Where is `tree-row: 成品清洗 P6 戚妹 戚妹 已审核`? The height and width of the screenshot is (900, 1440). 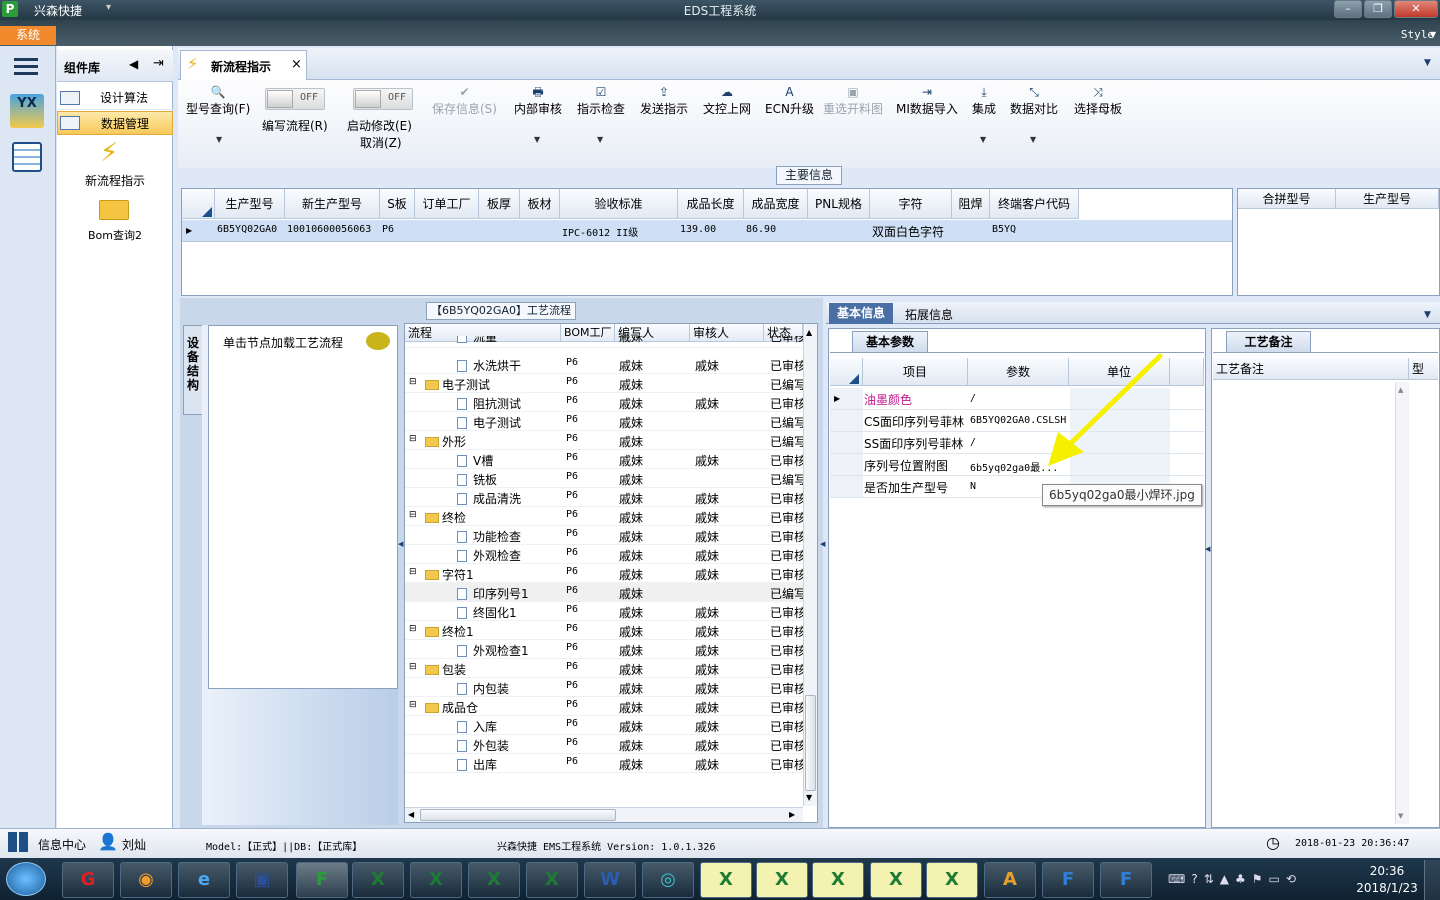
tree-row: 成品清洗 P6 戚妹 戚妹 已审核 is located at coordinates (605, 497).